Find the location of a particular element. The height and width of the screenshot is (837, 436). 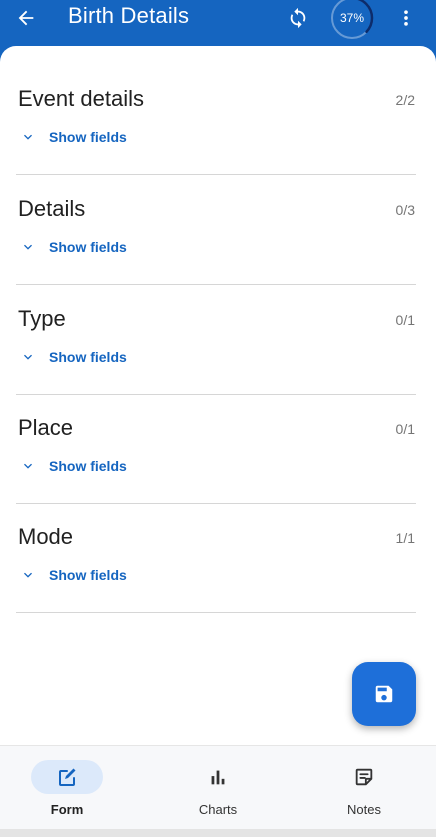

nav-active-indicator is located at coordinates (67, 777).